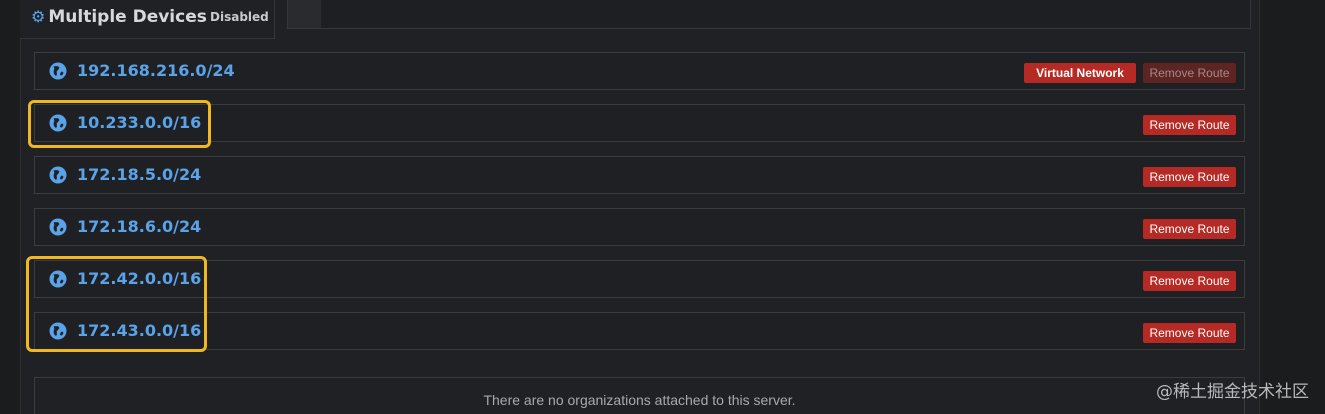 The width and height of the screenshot is (1325, 414). Describe the element at coordinates (139, 226) in the screenshot. I see `route-network: 172.18.6.0/24` at that location.